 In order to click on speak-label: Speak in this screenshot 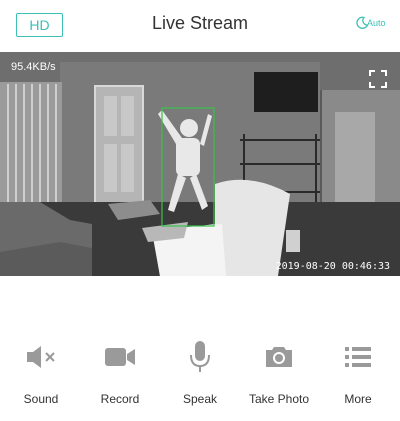, I will do `click(200, 399)`.